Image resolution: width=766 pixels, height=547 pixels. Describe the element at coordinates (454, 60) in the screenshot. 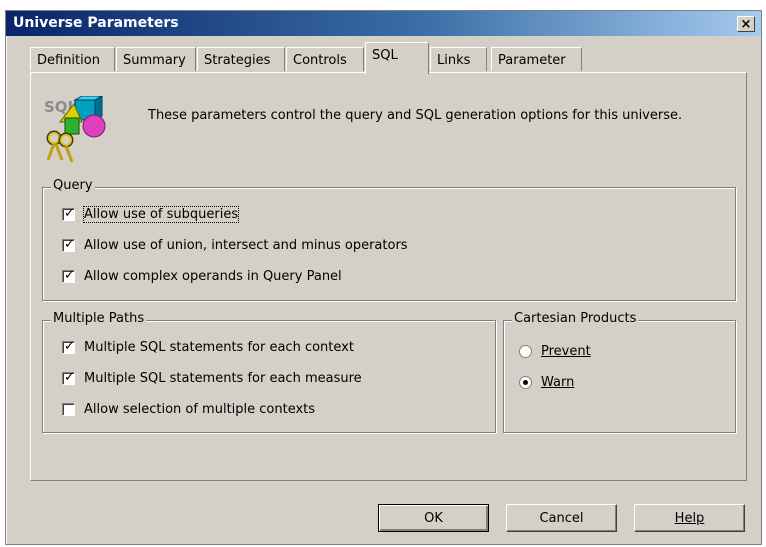

I see `tab-label: Links` at that location.